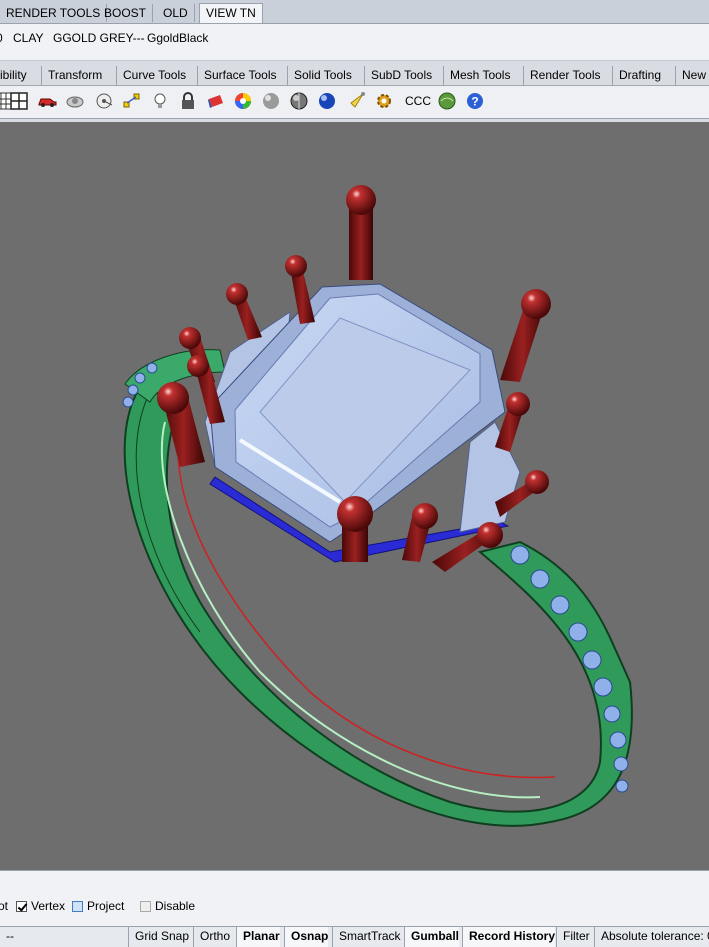  What do you see at coordinates (327, 101) in the screenshot?
I see `sphere-blue-icon` at bounding box center [327, 101].